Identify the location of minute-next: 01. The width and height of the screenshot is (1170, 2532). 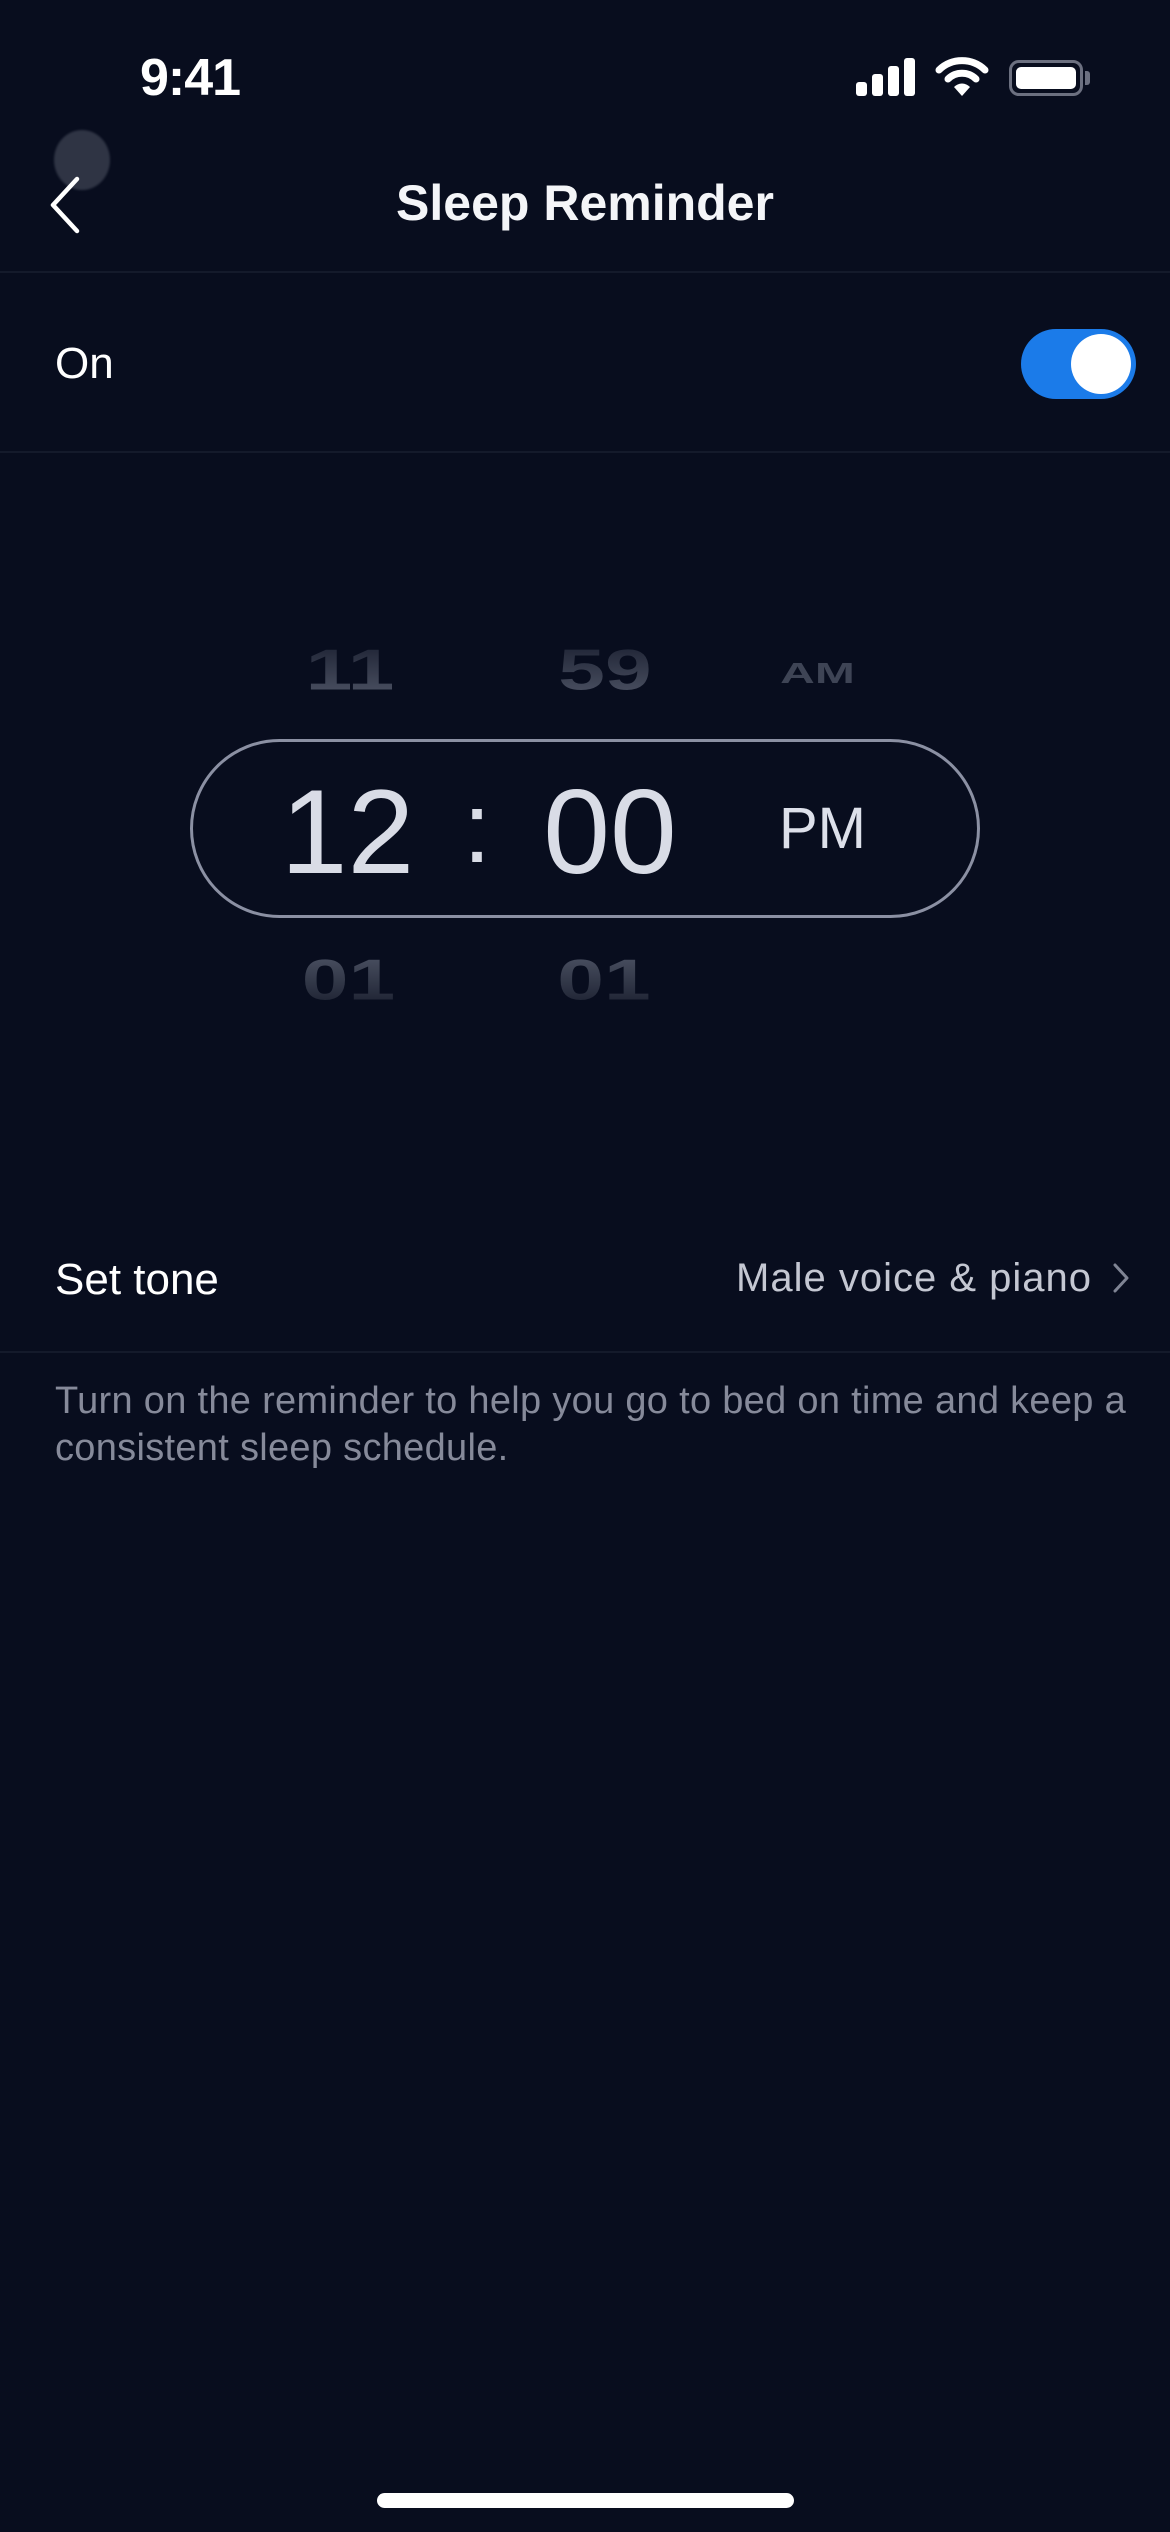
(604, 979).